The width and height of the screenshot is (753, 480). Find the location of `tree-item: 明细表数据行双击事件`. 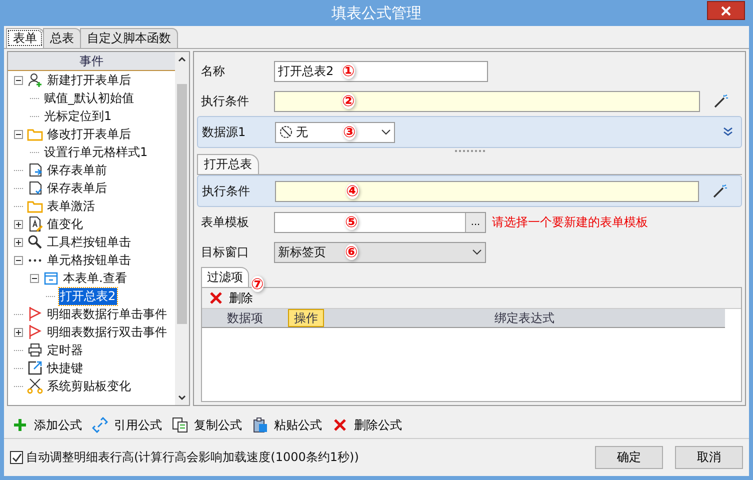

tree-item: 明细表数据行双击事件 is located at coordinates (107, 332).